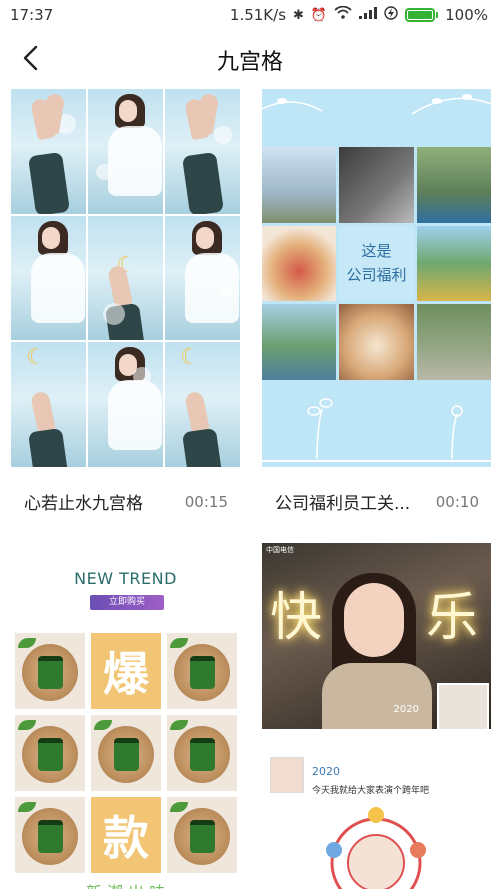 This screenshot has height=889, width=500. I want to click on wreath-decoration, so click(376, 848).